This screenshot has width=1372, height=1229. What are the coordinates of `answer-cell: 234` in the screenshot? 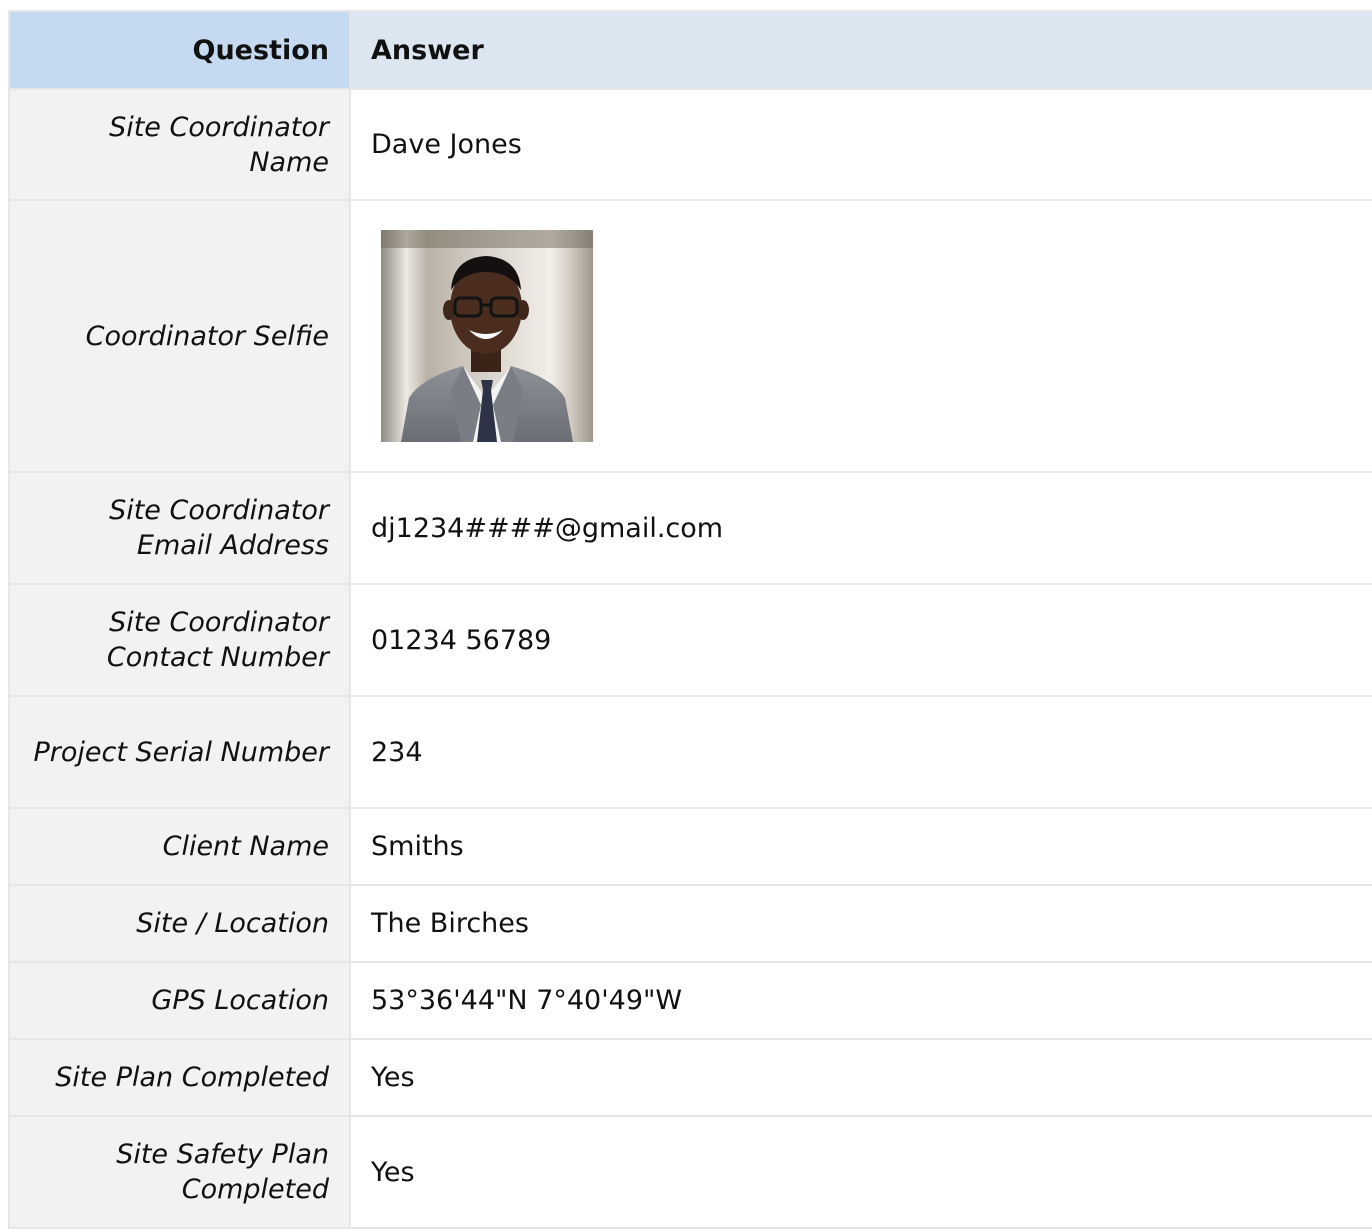 It's located at (860, 752).